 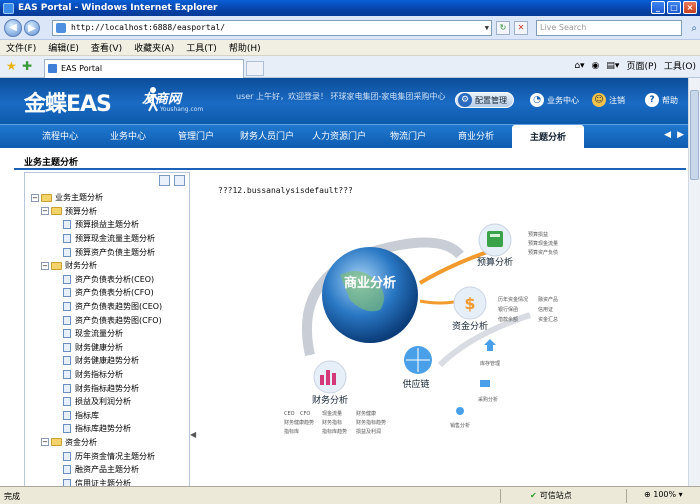 What do you see at coordinates (56, 265) in the screenshot?
I see `folder-icon` at bounding box center [56, 265].